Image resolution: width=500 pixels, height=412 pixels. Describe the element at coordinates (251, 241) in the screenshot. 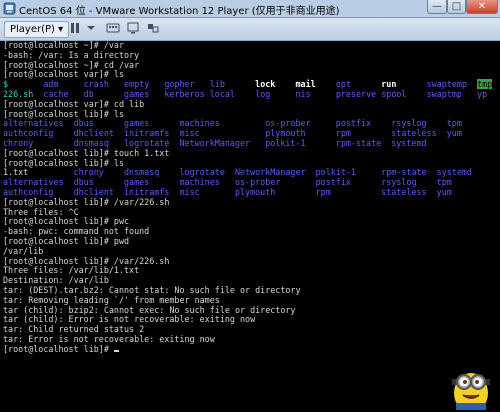

I see `terminal-line: [root@localhost lib]# pwd` at that location.